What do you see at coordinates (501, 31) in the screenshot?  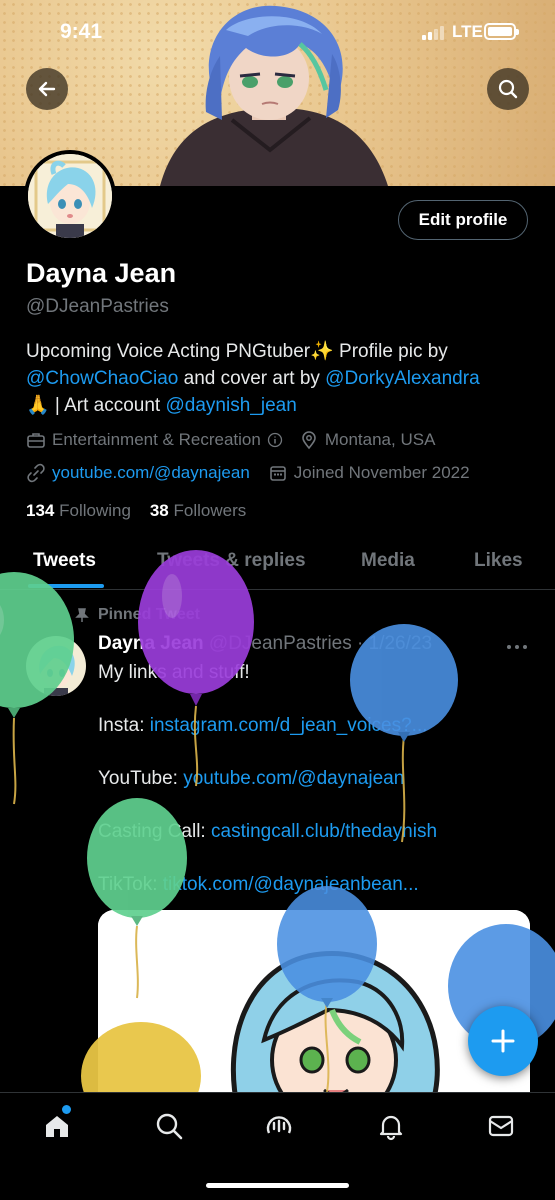 I see `battery-icon` at bounding box center [501, 31].